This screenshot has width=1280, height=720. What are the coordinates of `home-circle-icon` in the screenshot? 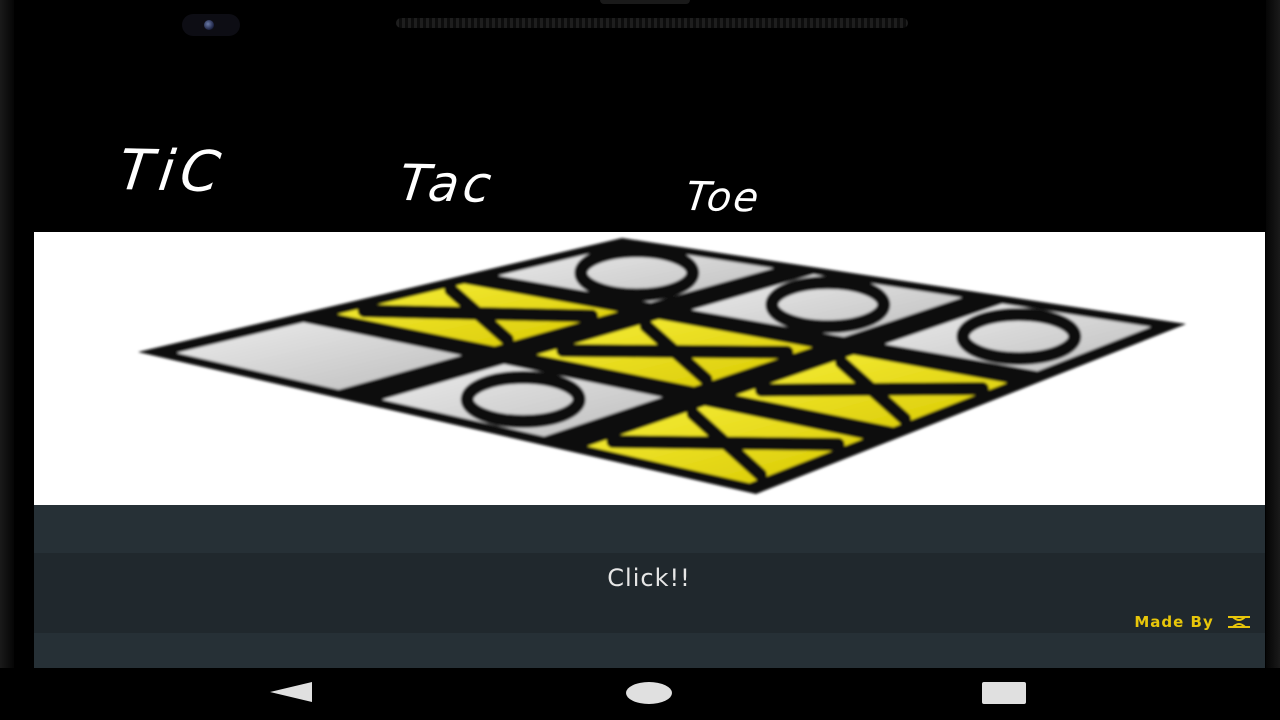 It's located at (649, 693).